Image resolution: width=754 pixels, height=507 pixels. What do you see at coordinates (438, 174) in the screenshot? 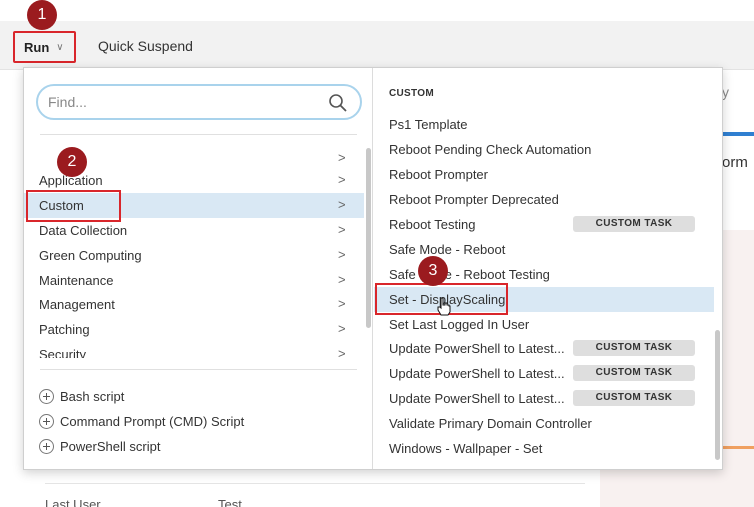
I see `task-label: Reboot Prompter` at bounding box center [438, 174].